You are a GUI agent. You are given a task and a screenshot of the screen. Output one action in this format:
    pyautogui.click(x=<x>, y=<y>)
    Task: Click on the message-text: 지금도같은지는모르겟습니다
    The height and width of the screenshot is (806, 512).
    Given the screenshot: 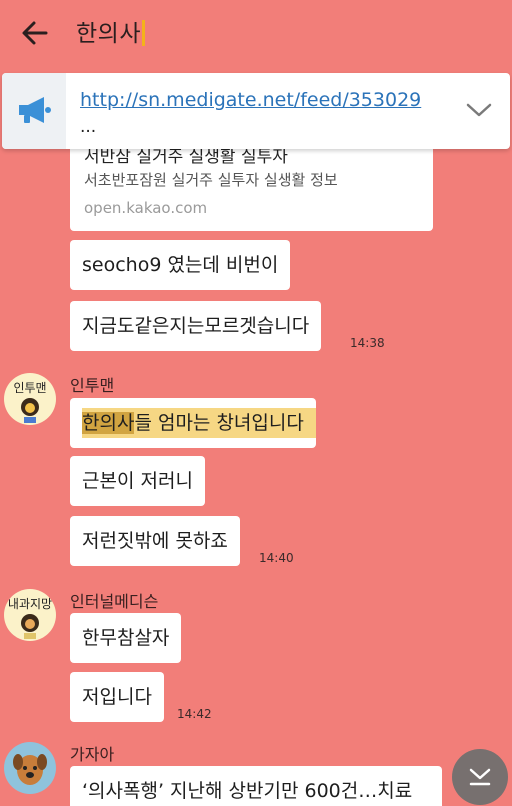 What is the action you would take?
    pyautogui.click(x=196, y=326)
    